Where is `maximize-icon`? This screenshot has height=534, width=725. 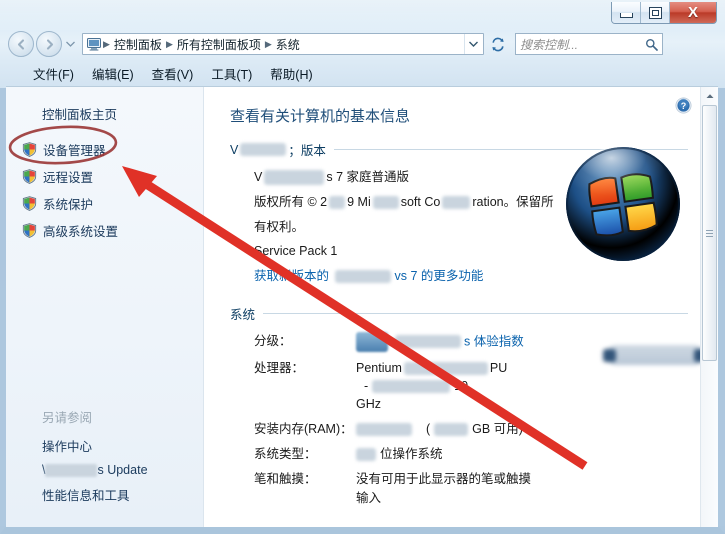
maximize-icon is located at coordinates (655, 12).